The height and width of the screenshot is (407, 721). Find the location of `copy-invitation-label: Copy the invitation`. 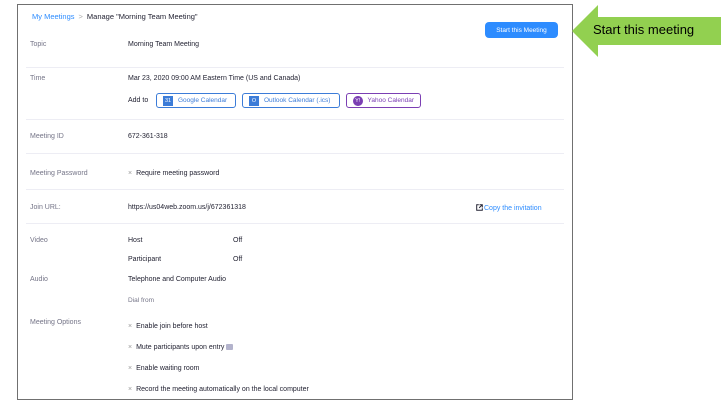

copy-invitation-label: Copy the invitation is located at coordinates (513, 208).